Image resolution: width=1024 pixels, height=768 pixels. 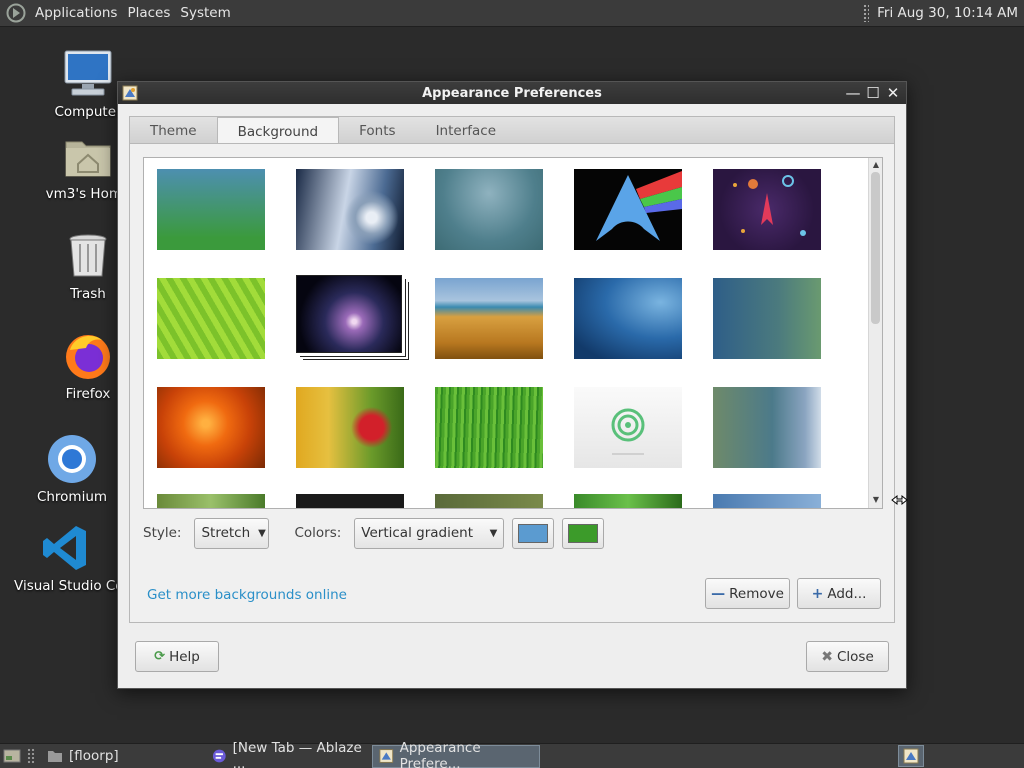 What do you see at coordinates (173, 131) in the screenshot?
I see `tab-theme: Theme` at bounding box center [173, 131].